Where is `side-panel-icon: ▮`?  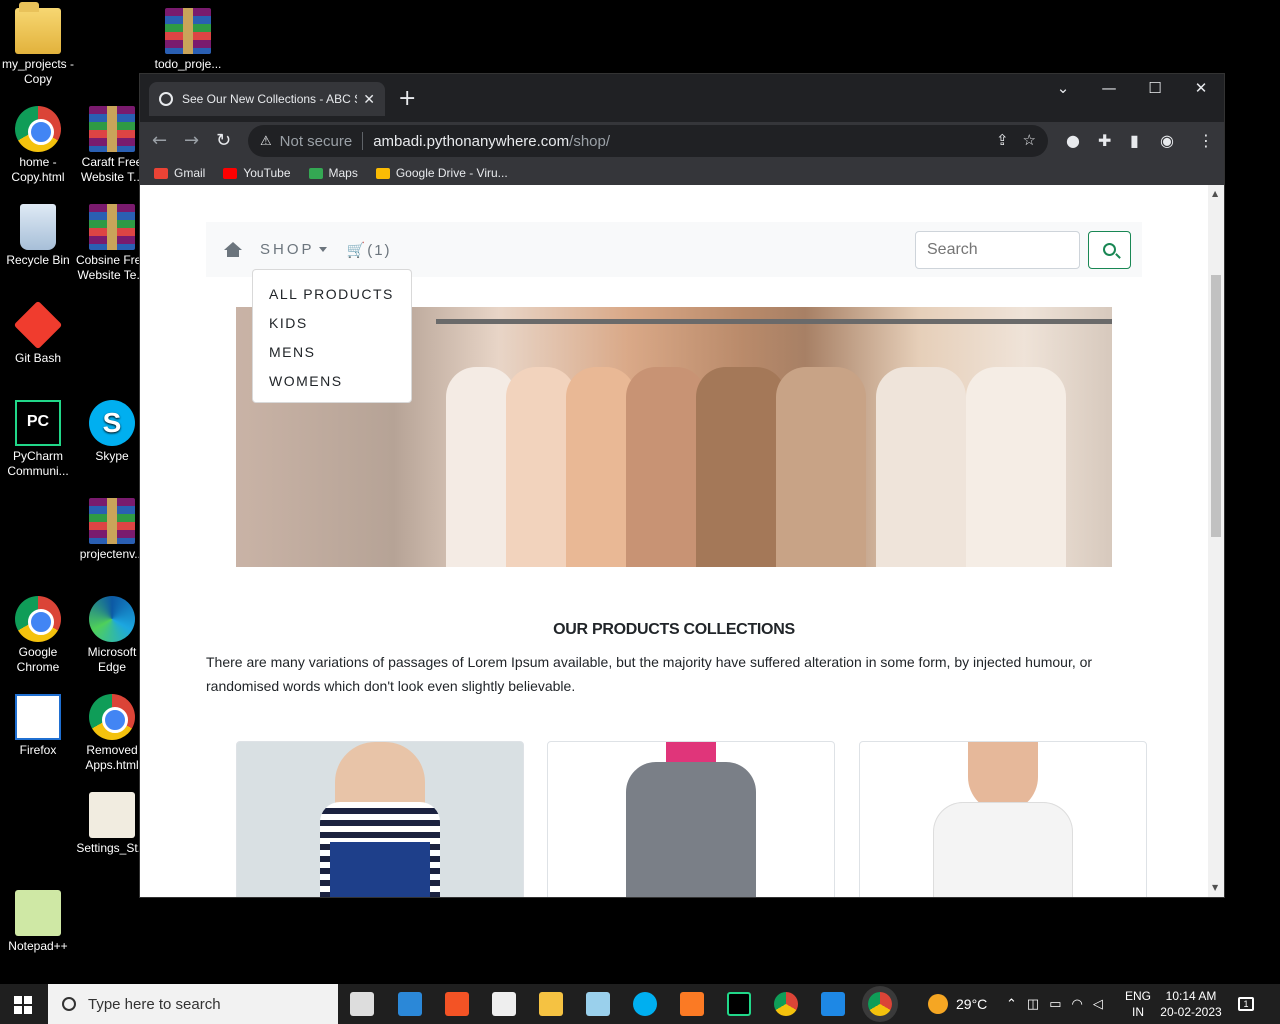
side-panel-icon: ▮ is located at coordinates (1134, 140).